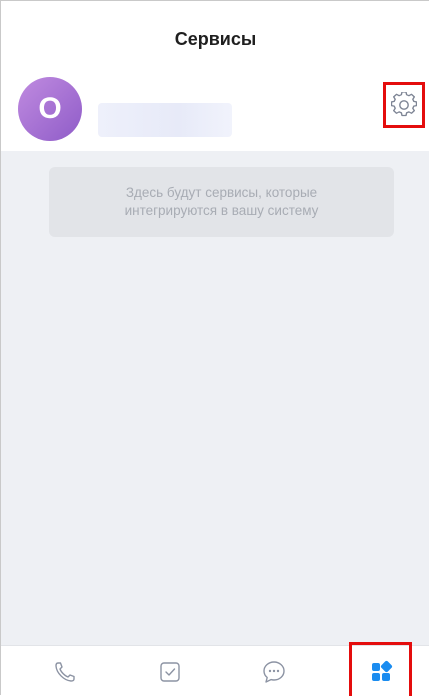  I want to click on tab-chats, so click(274, 671).